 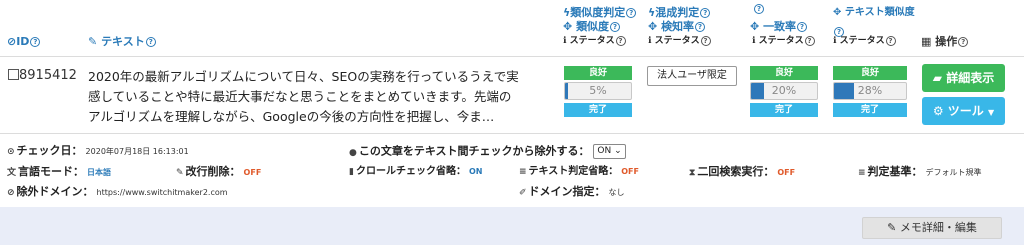 What do you see at coordinates (12, 41) in the screenshot?
I see `check-circle-icon: ⊘` at bounding box center [12, 41].